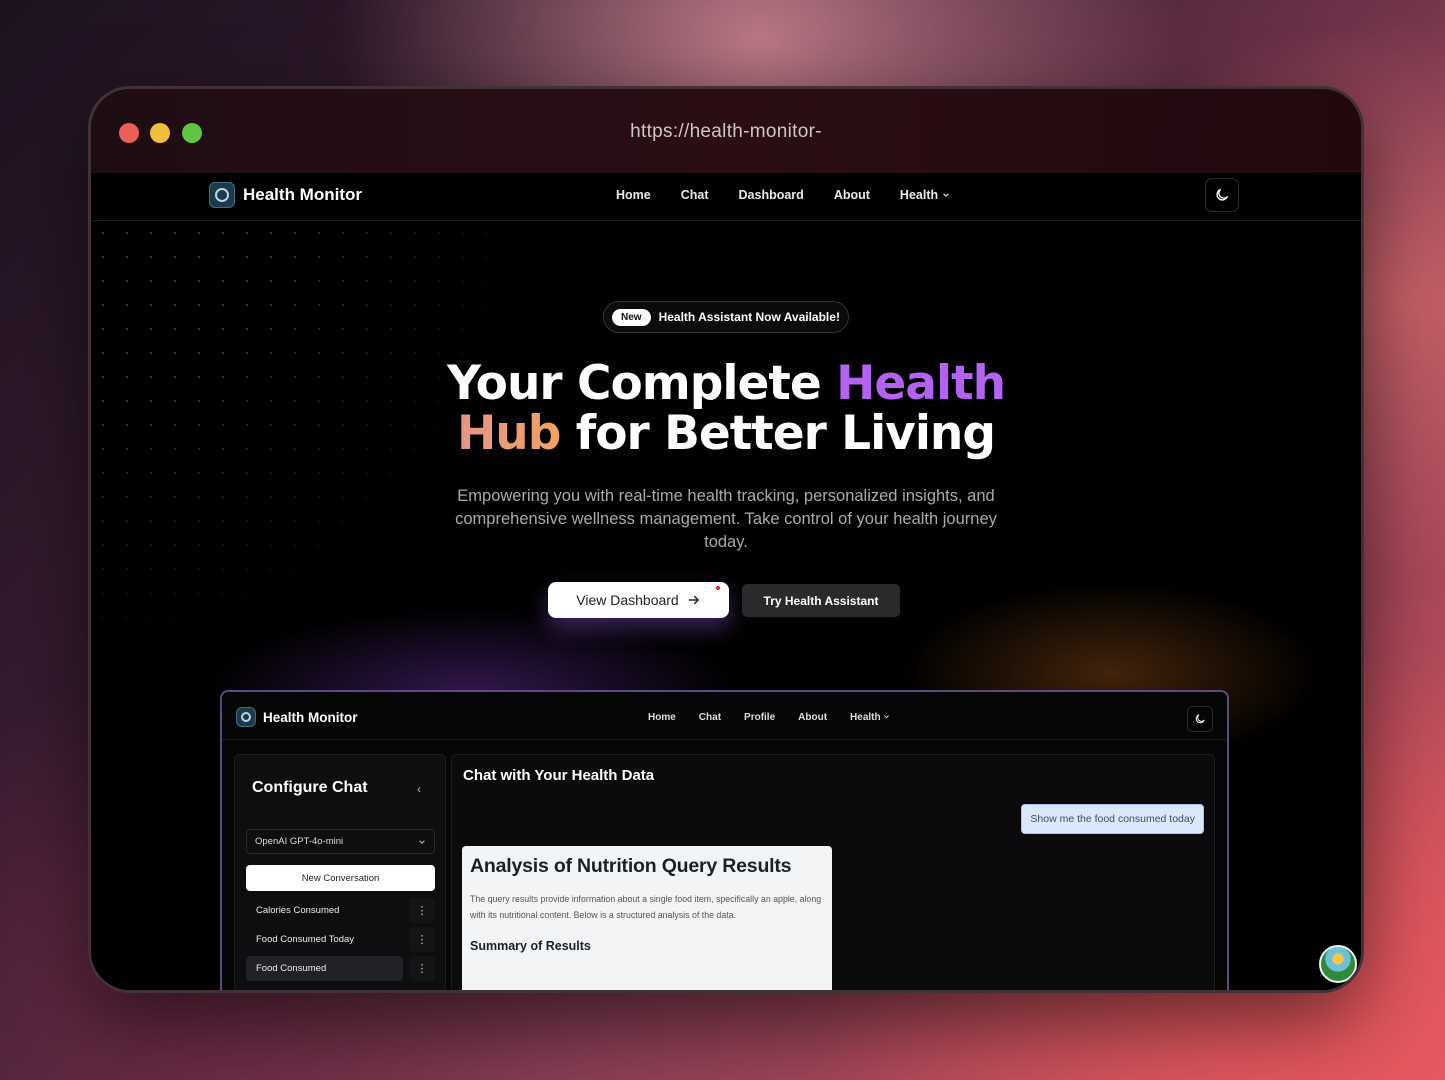 The width and height of the screenshot is (1445, 1080). What do you see at coordinates (631, 317) in the screenshot?
I see `new-badge: New` at bounding box center [631, 317].